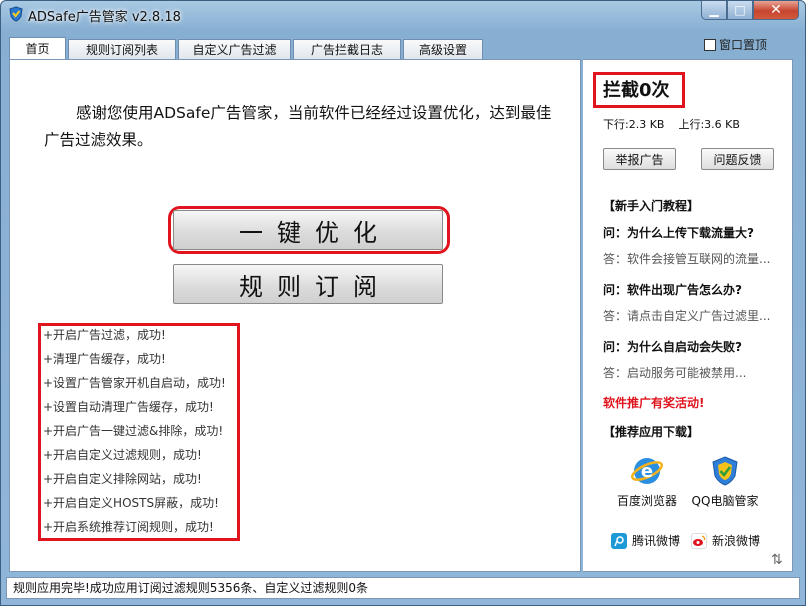  Describe the element at coordinates (743, 45) in the screenshot. I see `topmost-label: 窗口置顶` at that location.